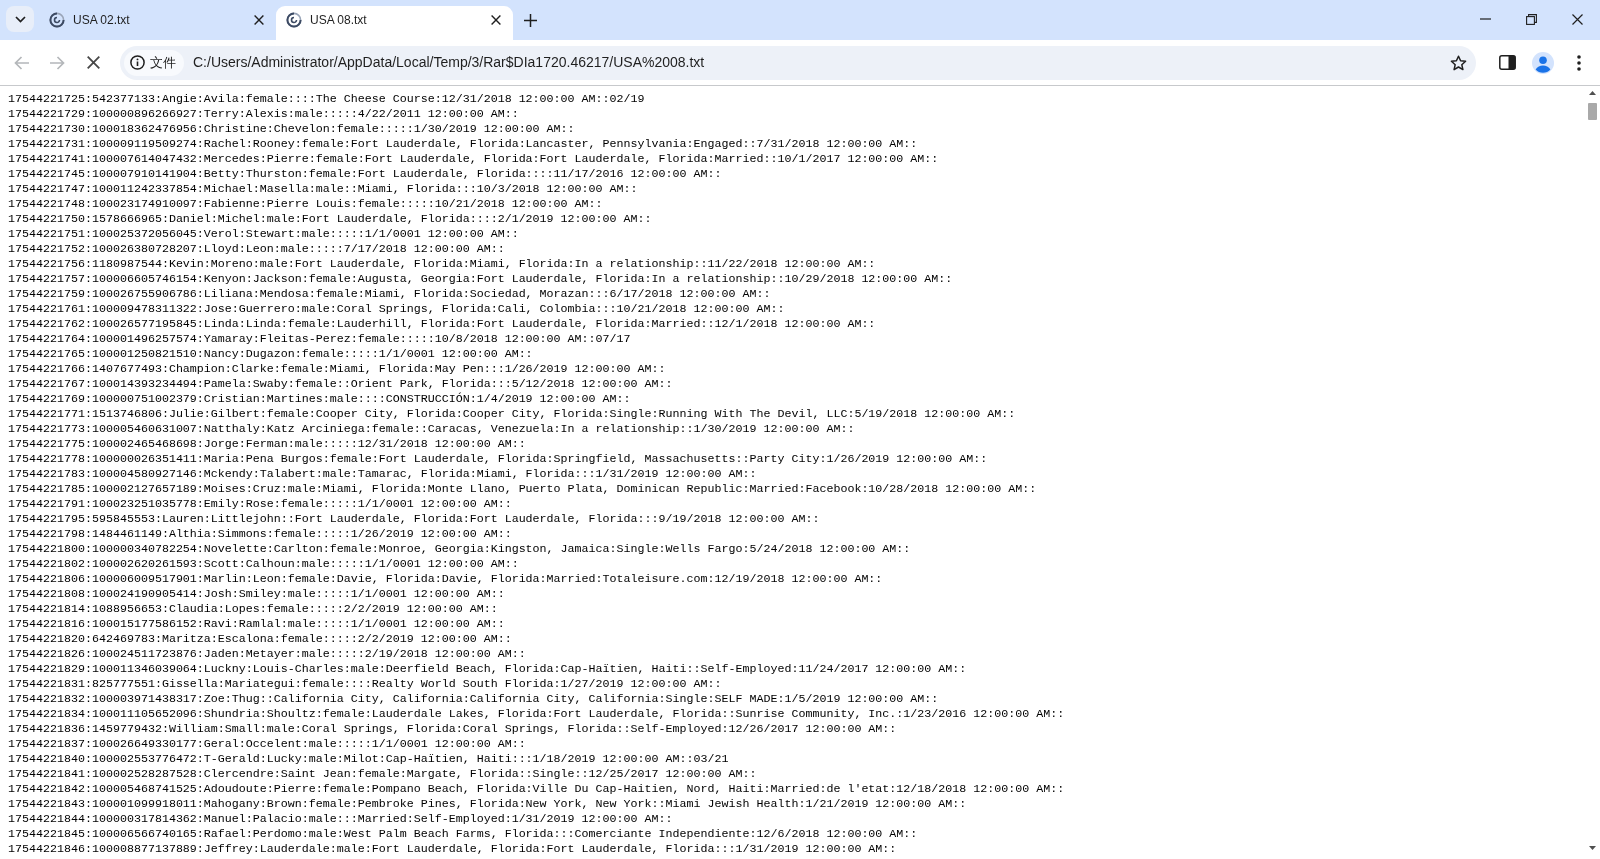 This screenshot has width=1600, height=859. What do you see at coordinates (267, 444) in the screenshot?
I see `text-line: 17544221775:100002465468698:Jorge:Ferman:male:::::12/31/2018 12:00:00 AM::` at bounding box center [267, 444].